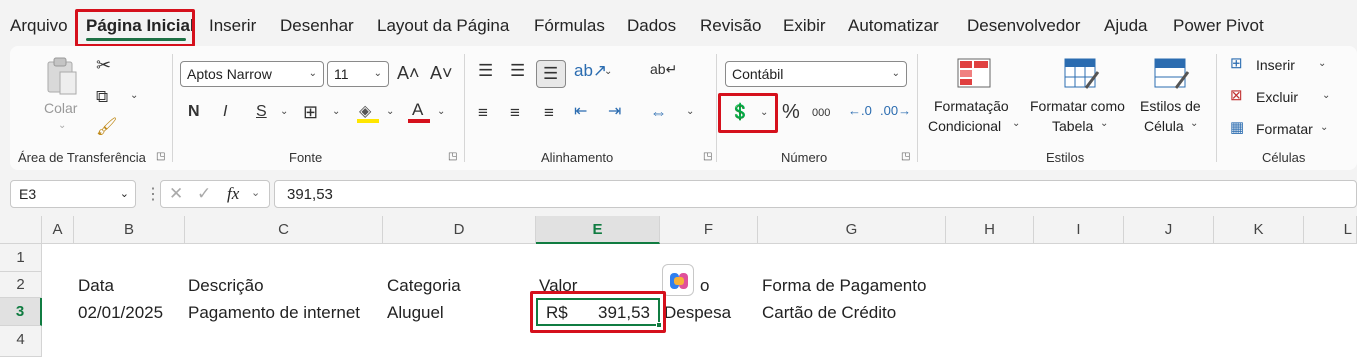 The image size is (1357, 357). I want to click on format-chevron-icon: ⌄, so click(1324, 127).